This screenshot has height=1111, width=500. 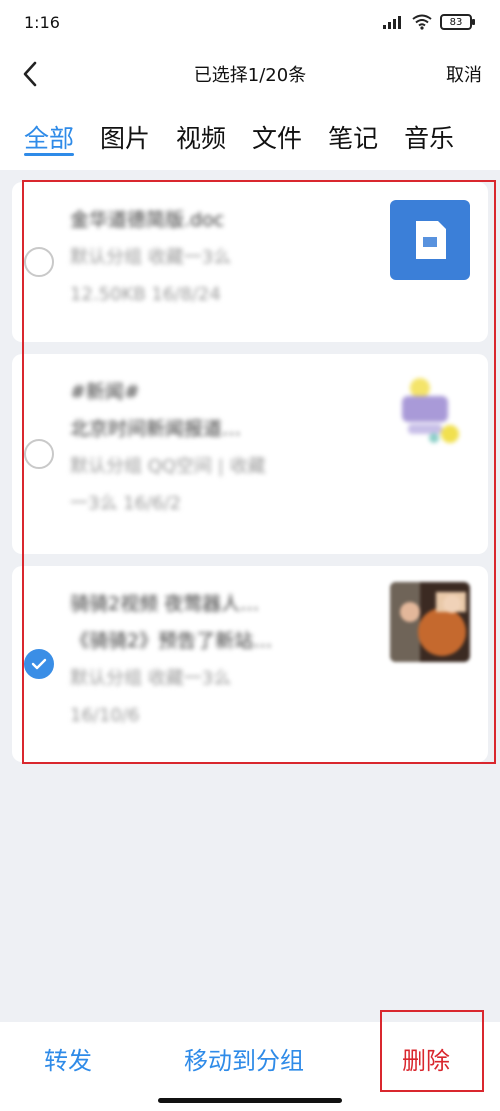 I want to click on check-icon, so click(x=39, y=664).